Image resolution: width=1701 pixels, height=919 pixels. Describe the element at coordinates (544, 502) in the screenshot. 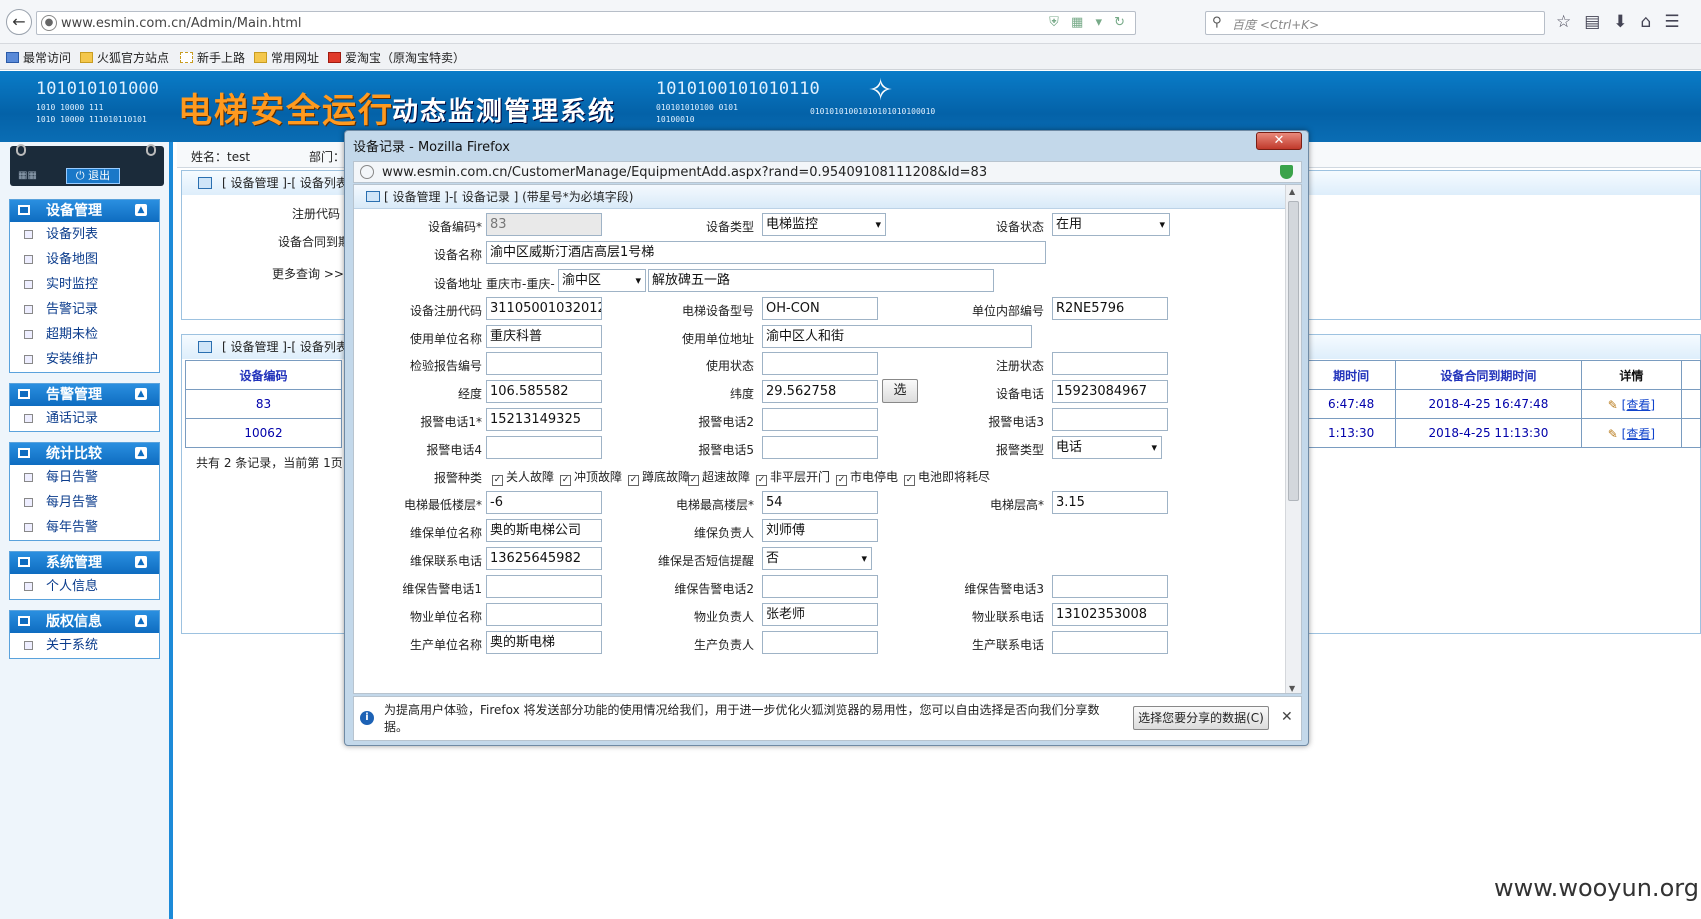

I see `input-min-floor: -6` at that location.